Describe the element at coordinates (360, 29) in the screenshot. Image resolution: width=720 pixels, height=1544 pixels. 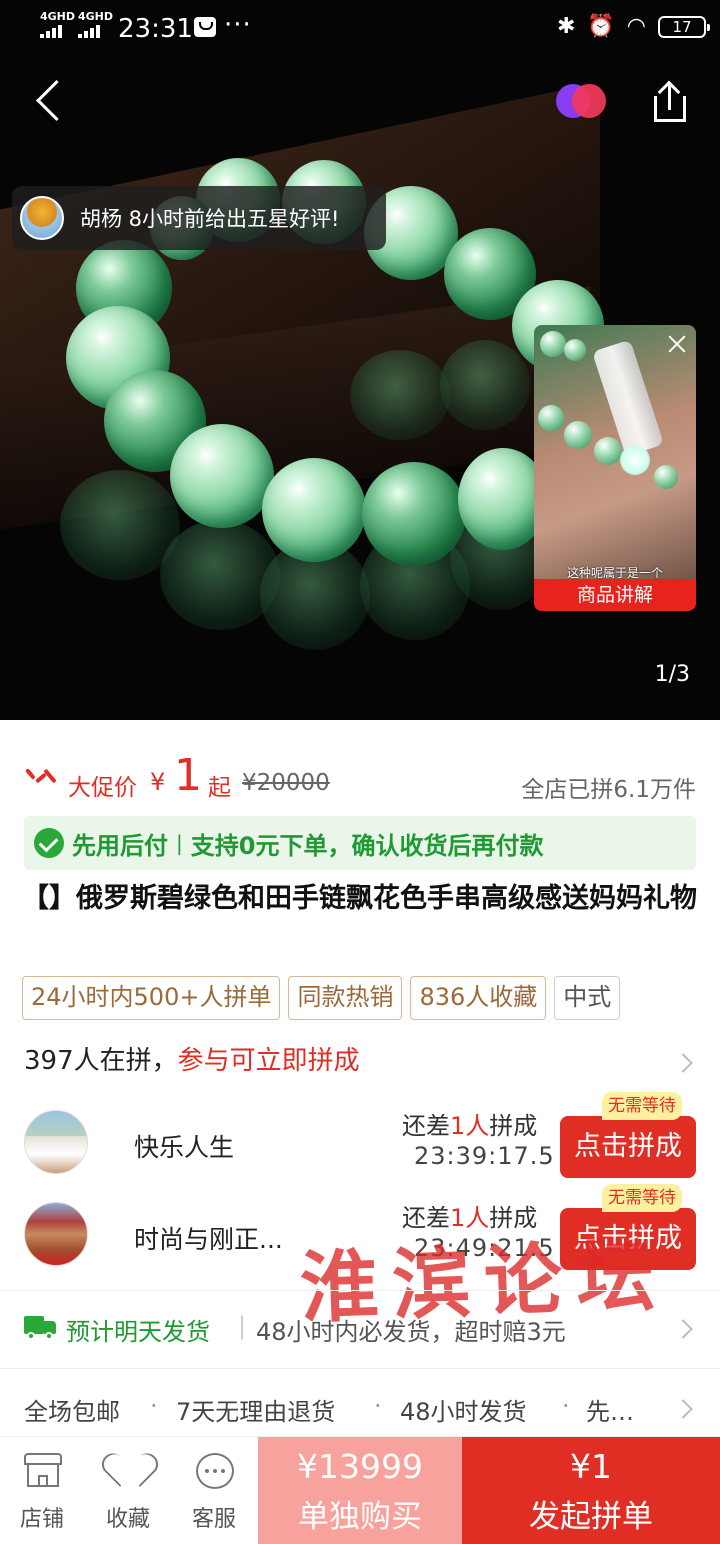
I see `status-bar: 4GHD 4GHD 23:31 ··· ✱ ⏰ ◠ 17` at that location.